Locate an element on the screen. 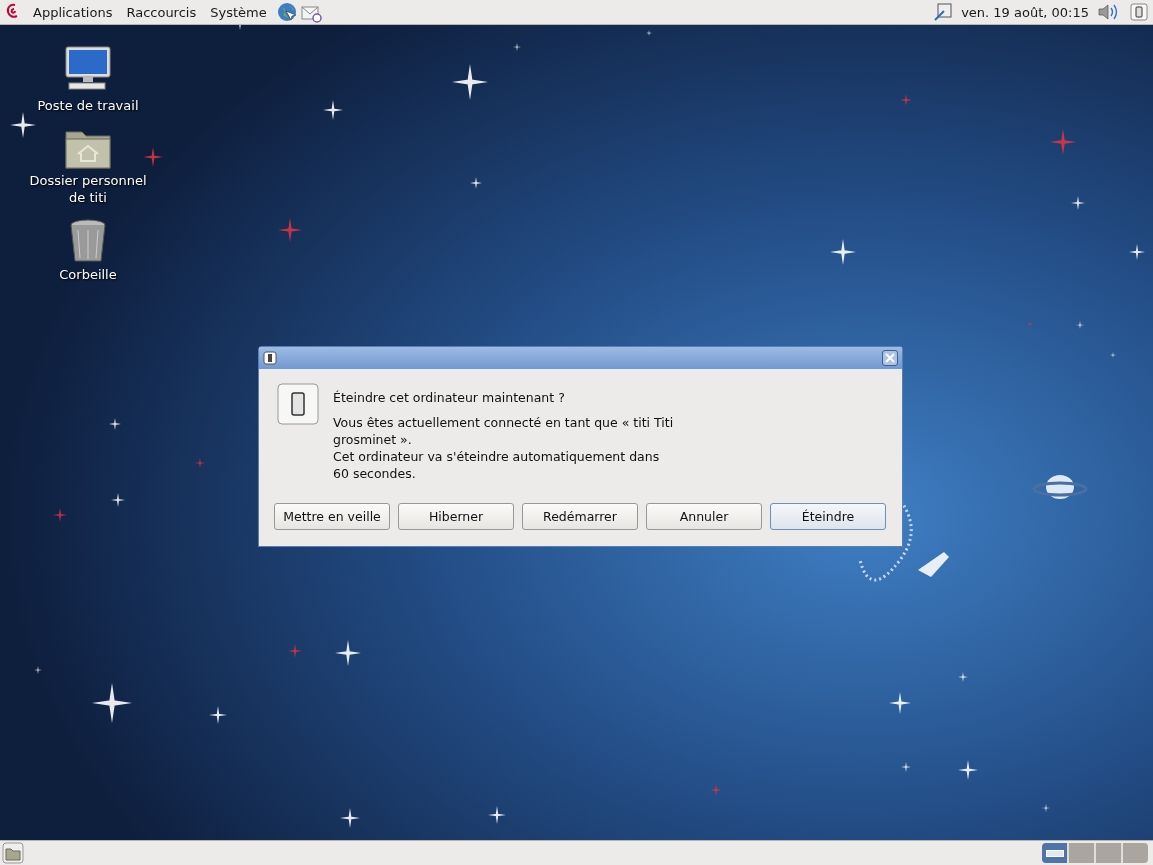  menu-item: Applications is located at coordinates (73, 12).